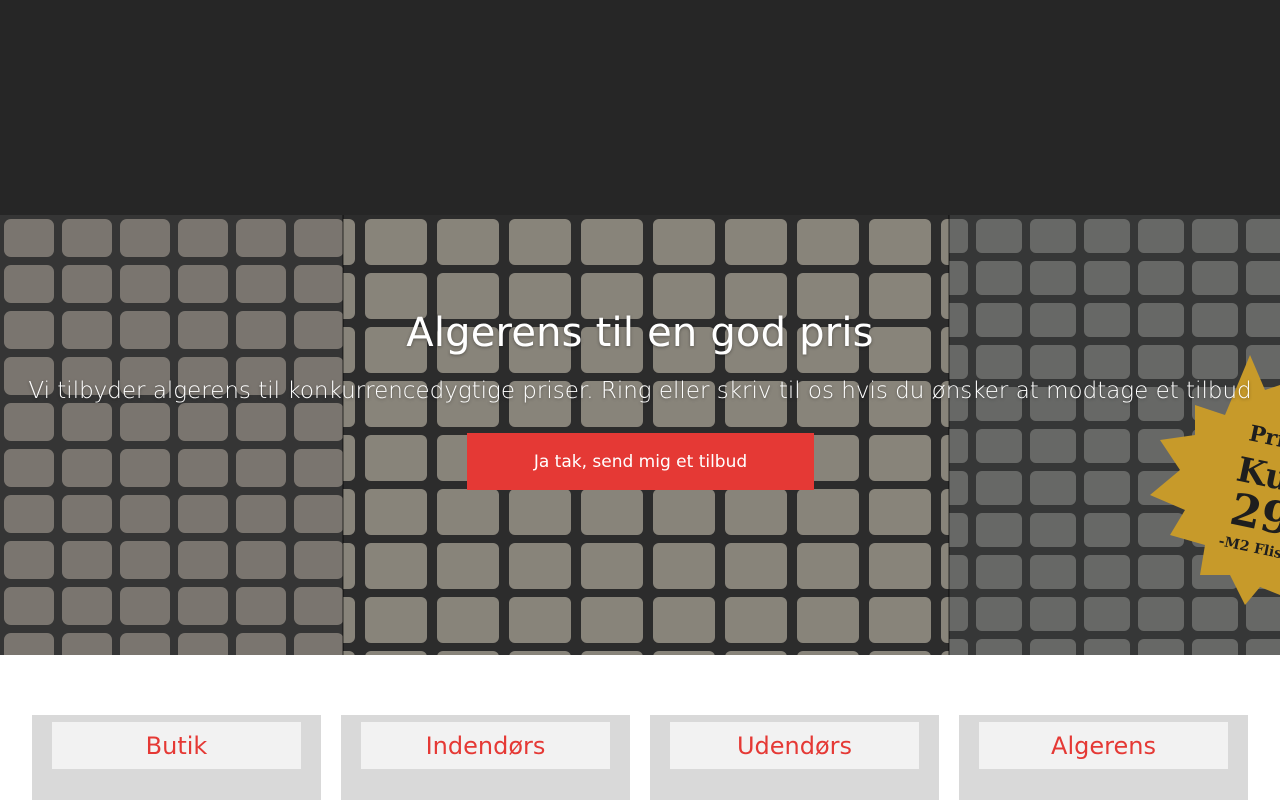 The height and width of the screenshot is (800, 1280). Describe the element at coordinates (640, 333) in the screenshot. I see `hero-title: Algerens til en god pris` at that location.